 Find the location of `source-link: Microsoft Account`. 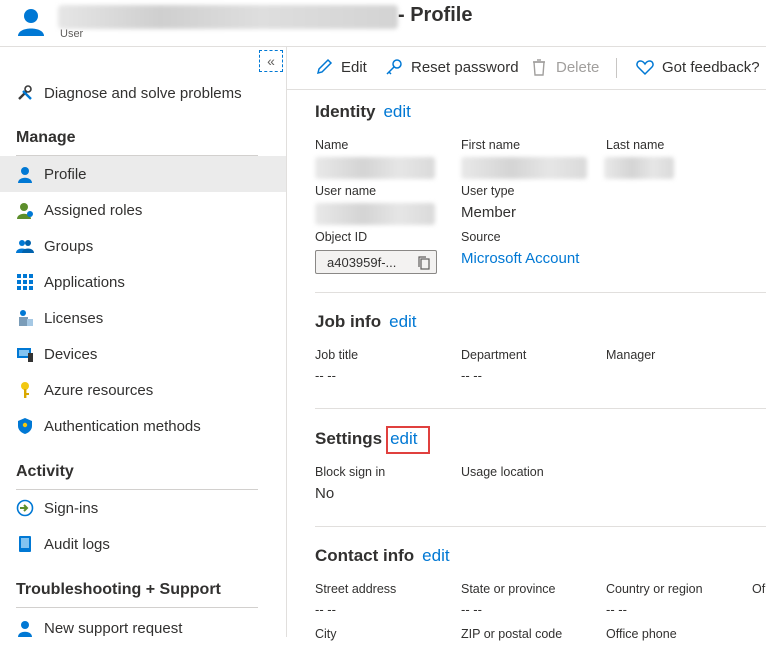

source-link: Microsoft Account is located at coordinates (520, 258).